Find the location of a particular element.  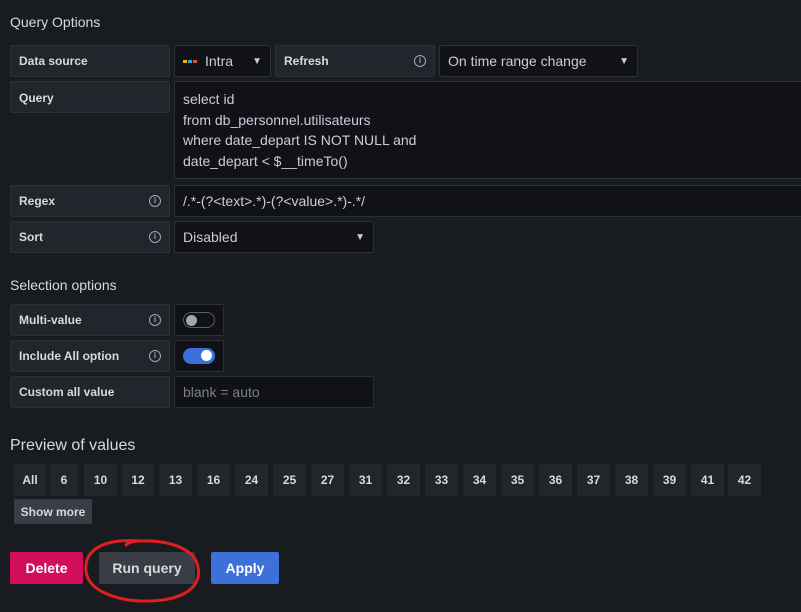

regex-label-text: Regex is located at coordinates (37, 201).